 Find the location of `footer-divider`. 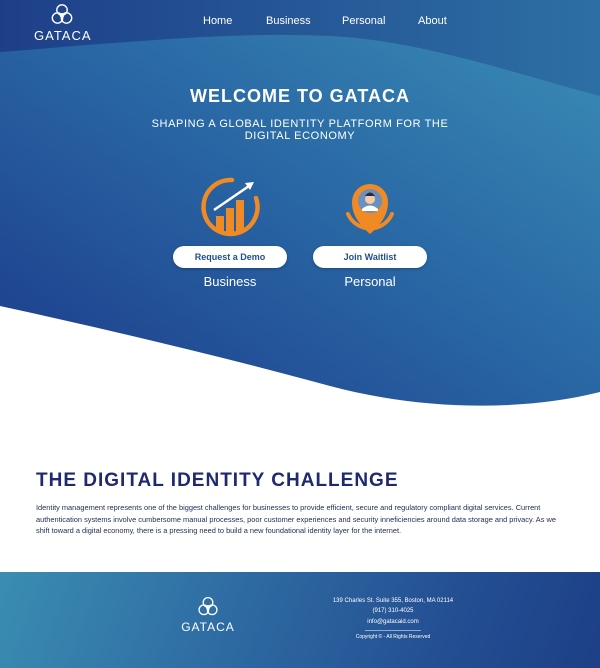

footer-divider is located at coordinates (393, 630).